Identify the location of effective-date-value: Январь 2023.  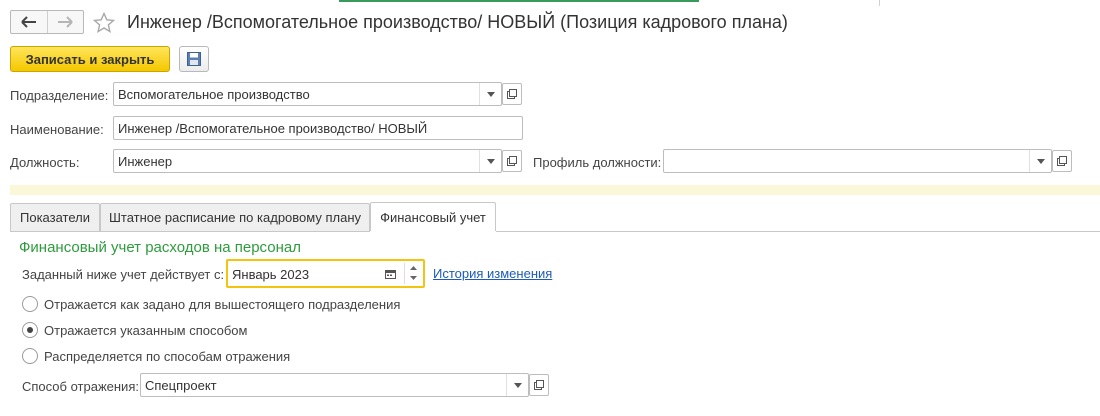
(271, 274).